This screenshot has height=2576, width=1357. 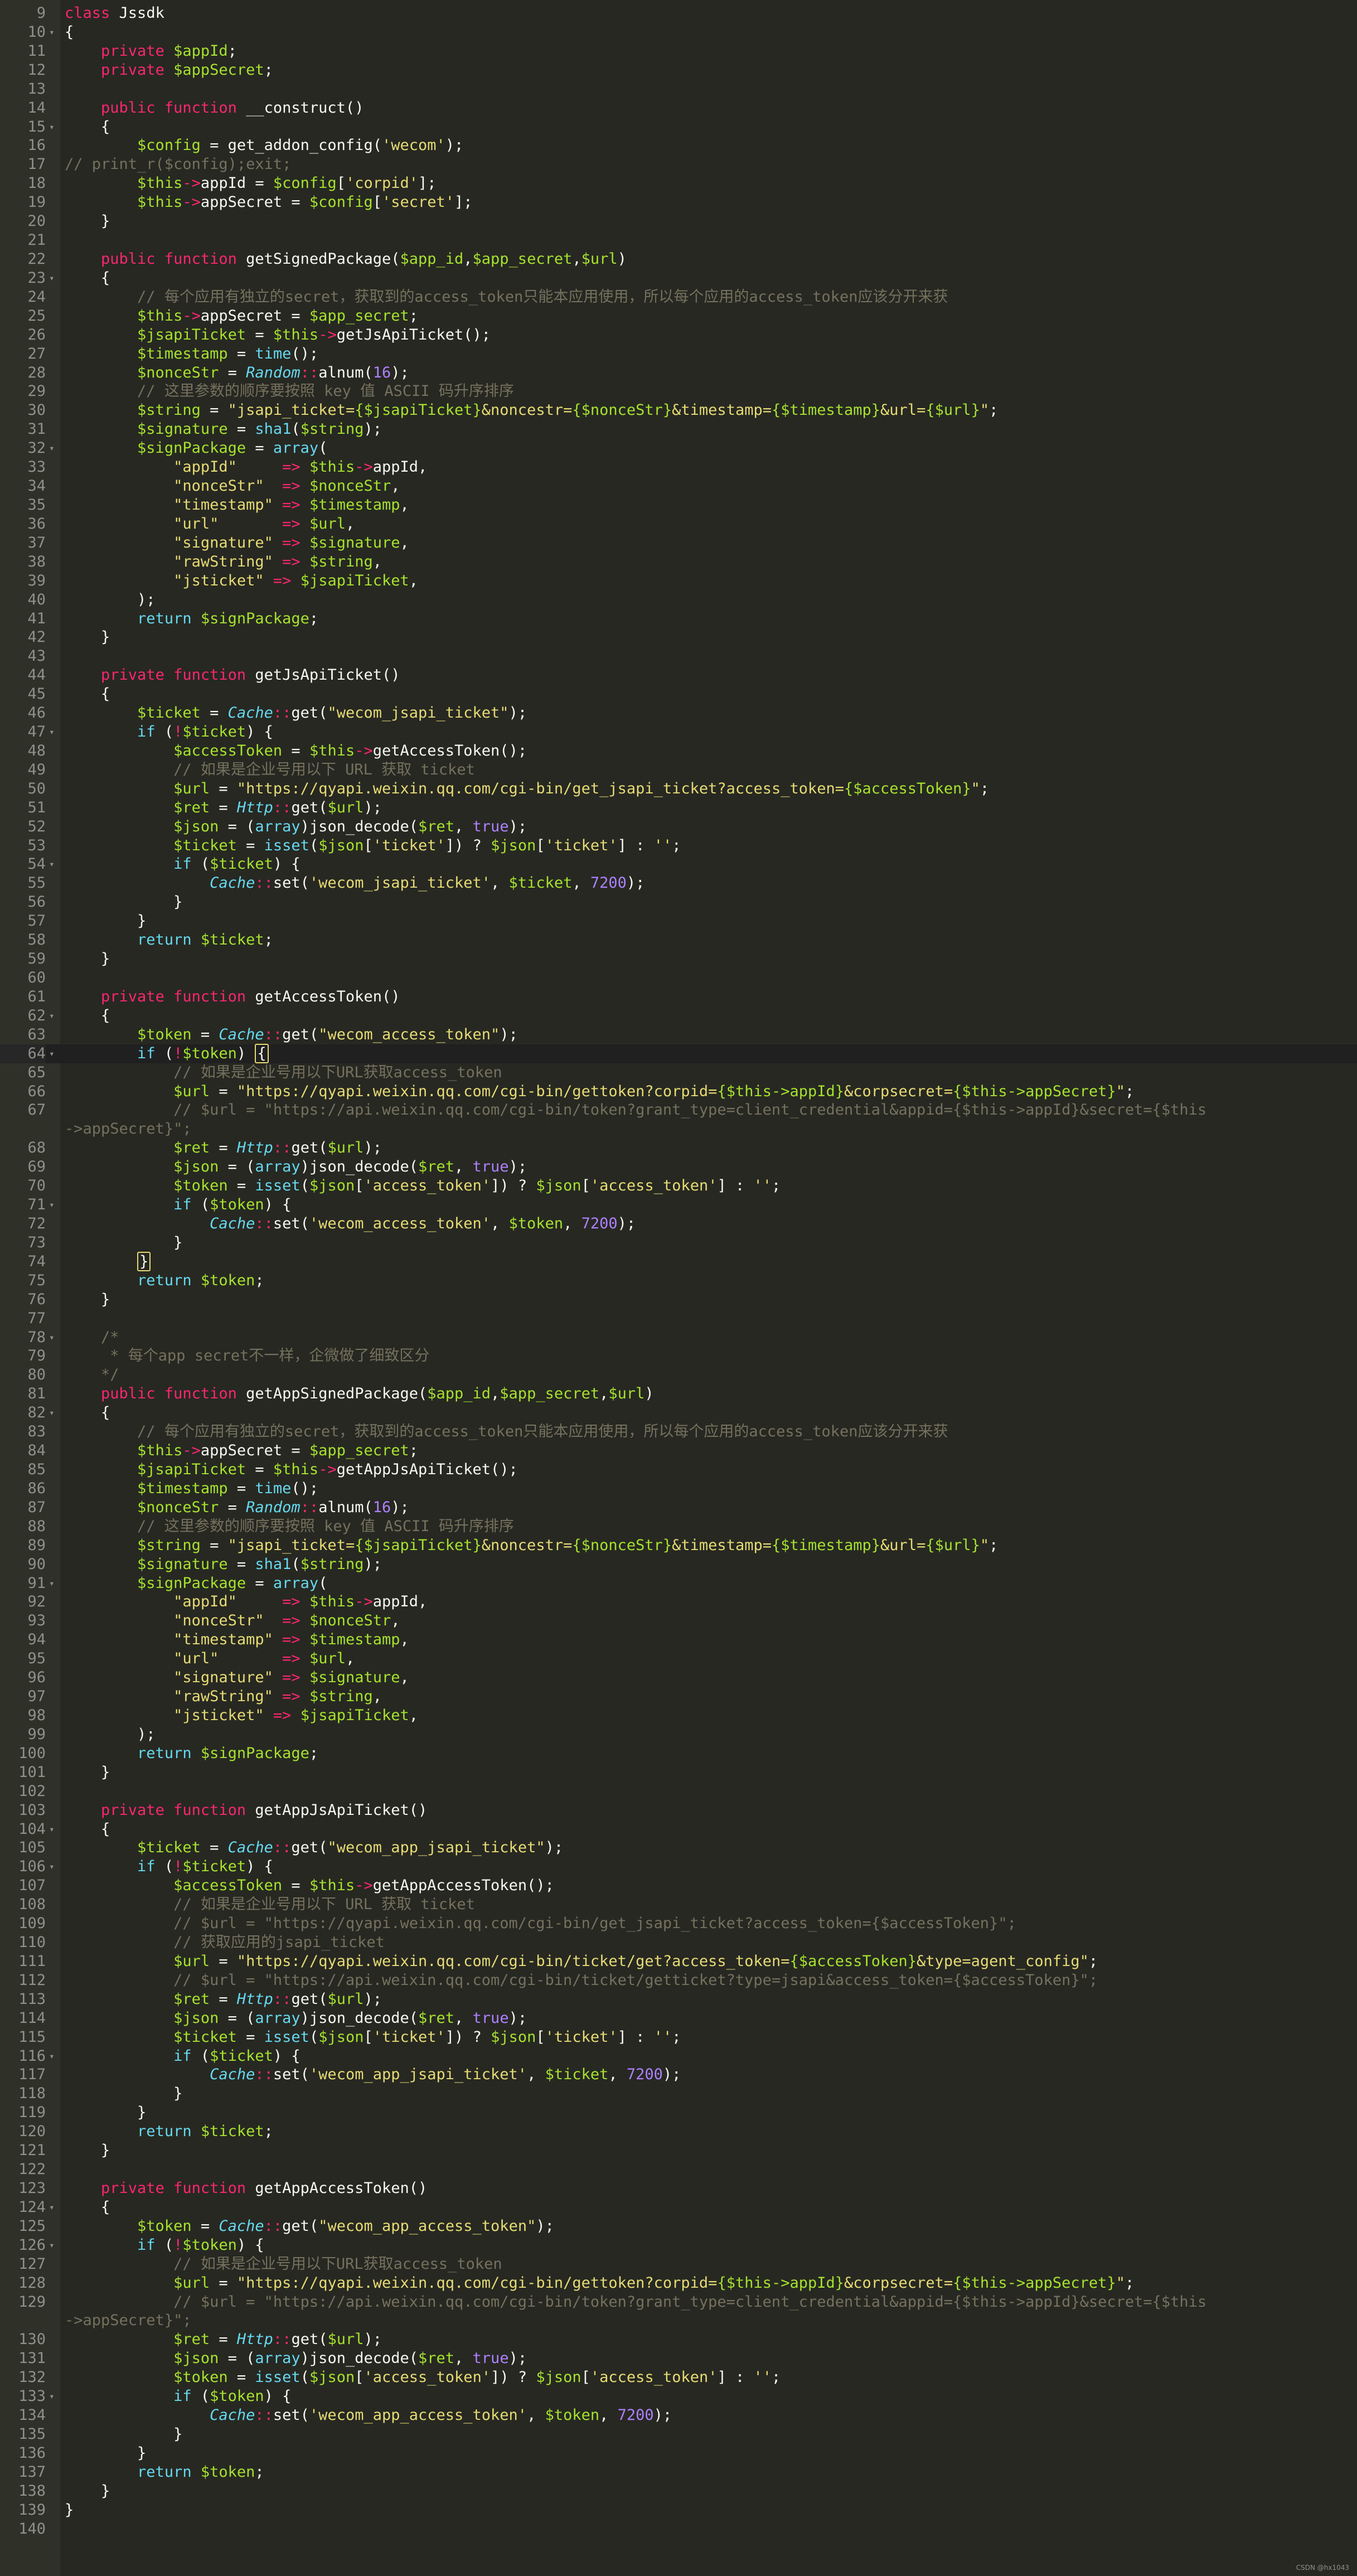 What do you see at coordinates (678, 1148) in the screenshot?
I see `code-line: 68 $ret = Http::get($url);` at bounding box center [678, 1148].